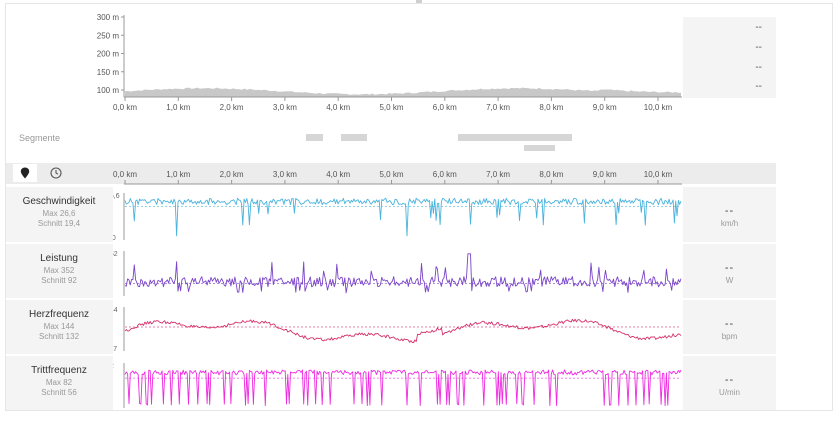  Describe the element at coordinates (232, 174) in the screenshot. I see `main-x-tick: 2,0 km` at that location.